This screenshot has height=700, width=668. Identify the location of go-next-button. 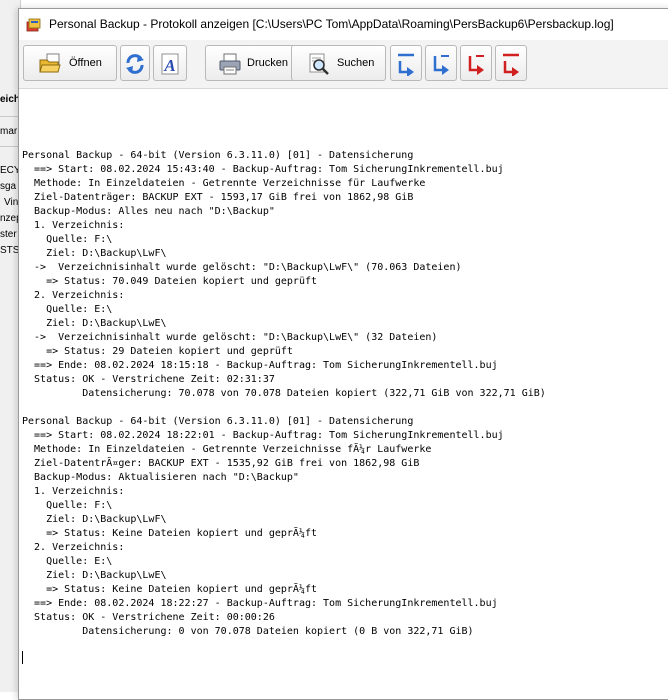
(476, 63).